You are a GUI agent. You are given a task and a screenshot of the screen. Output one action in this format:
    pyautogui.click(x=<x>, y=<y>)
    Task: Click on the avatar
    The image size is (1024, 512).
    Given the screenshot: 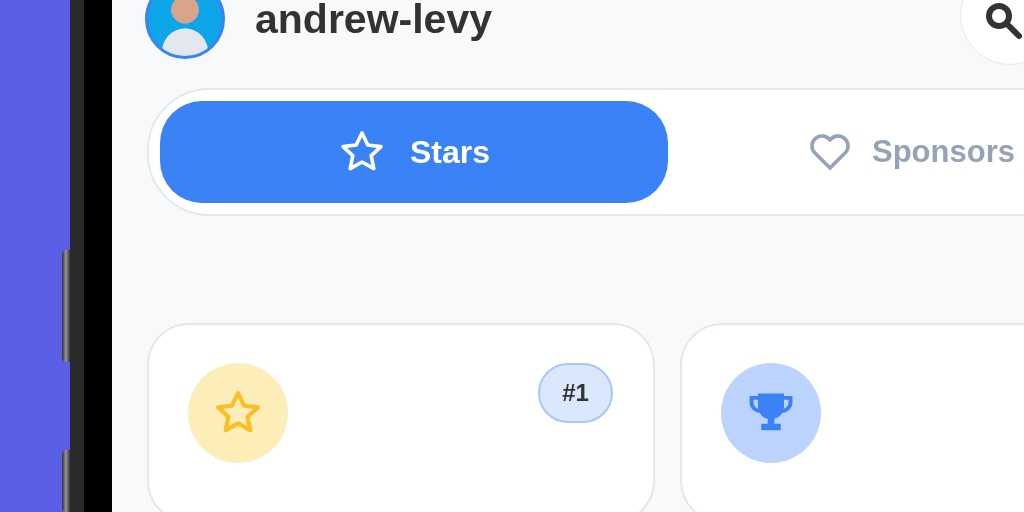 What is the action you would take?
    pyautogui.click(x=185, y=29)
    